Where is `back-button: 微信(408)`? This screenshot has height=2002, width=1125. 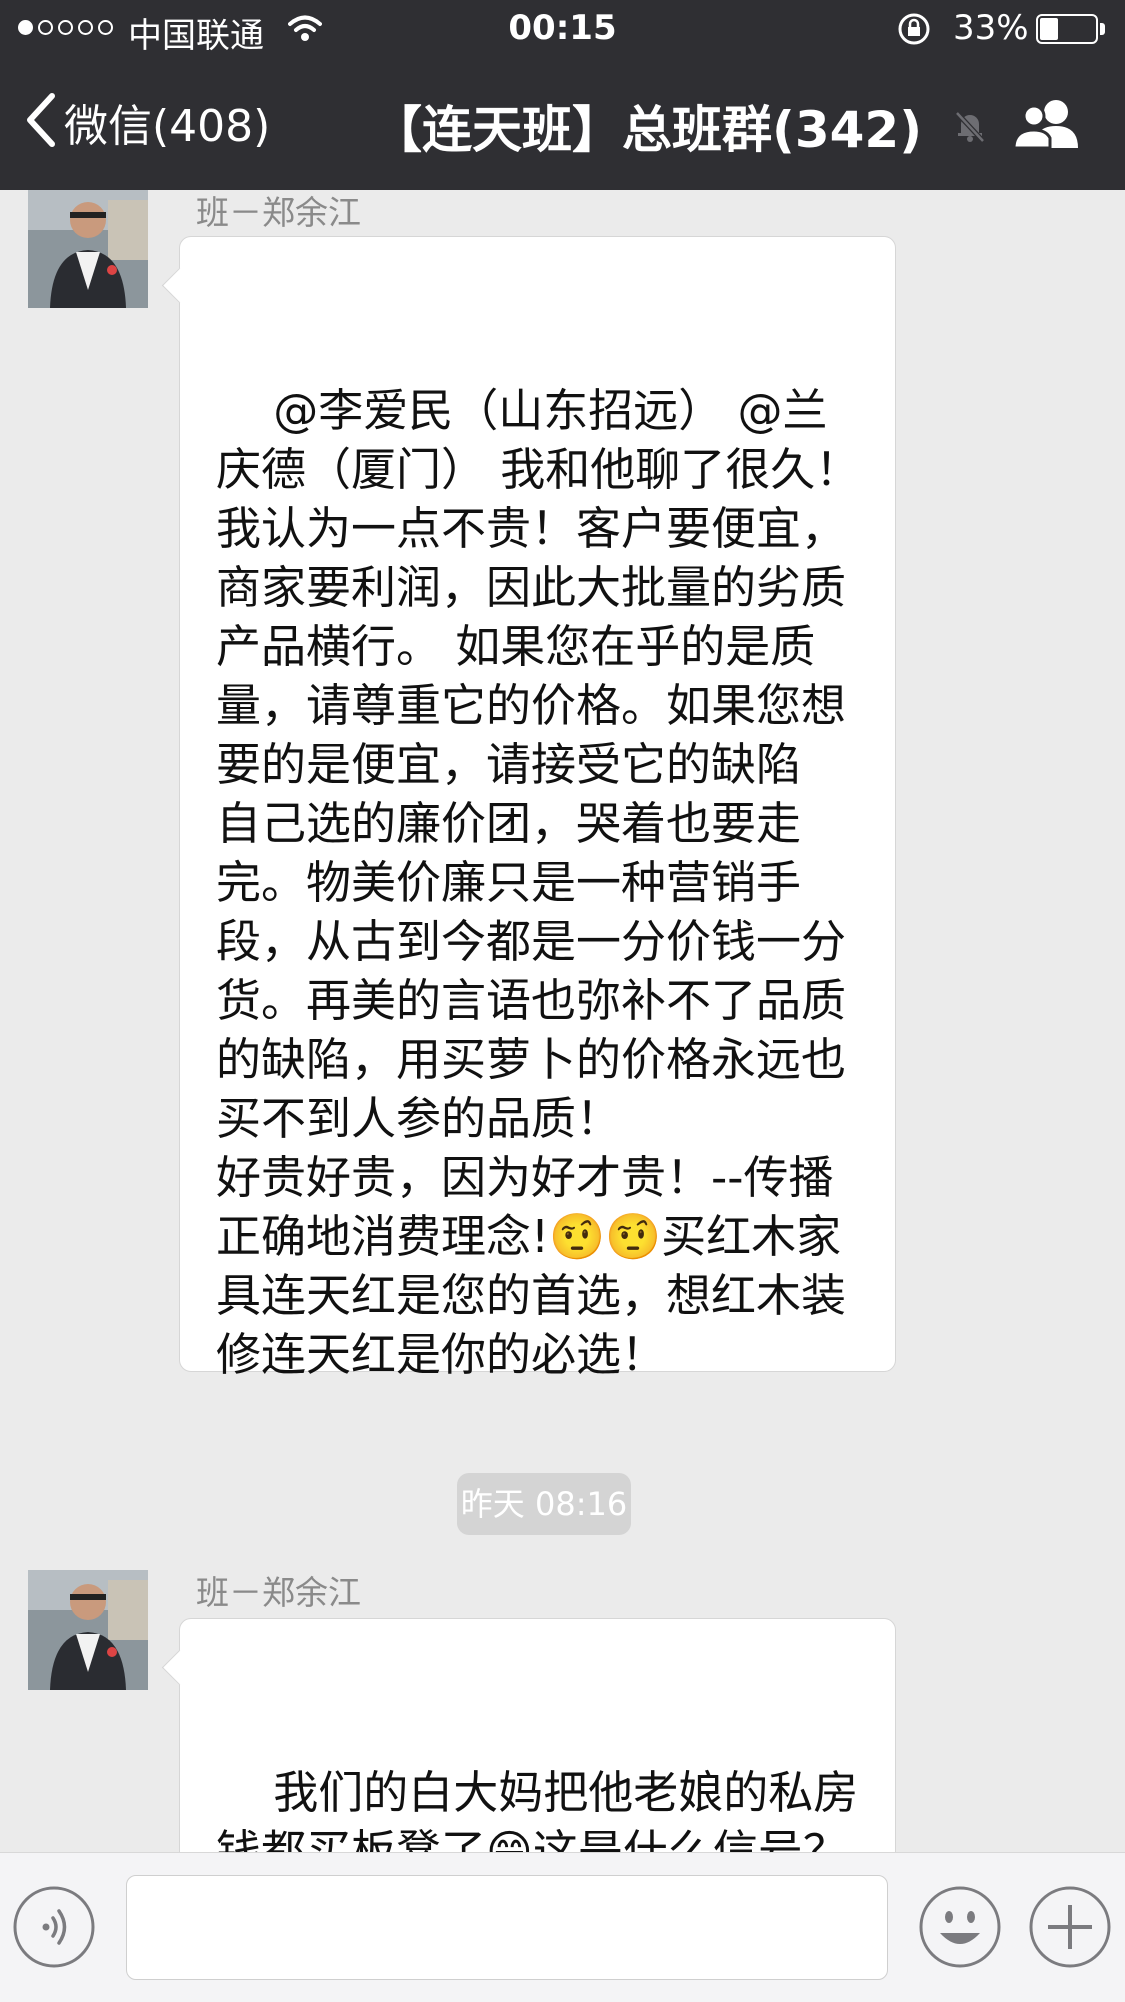
back-button: 微信(408) is located at coordinates (147, 122).